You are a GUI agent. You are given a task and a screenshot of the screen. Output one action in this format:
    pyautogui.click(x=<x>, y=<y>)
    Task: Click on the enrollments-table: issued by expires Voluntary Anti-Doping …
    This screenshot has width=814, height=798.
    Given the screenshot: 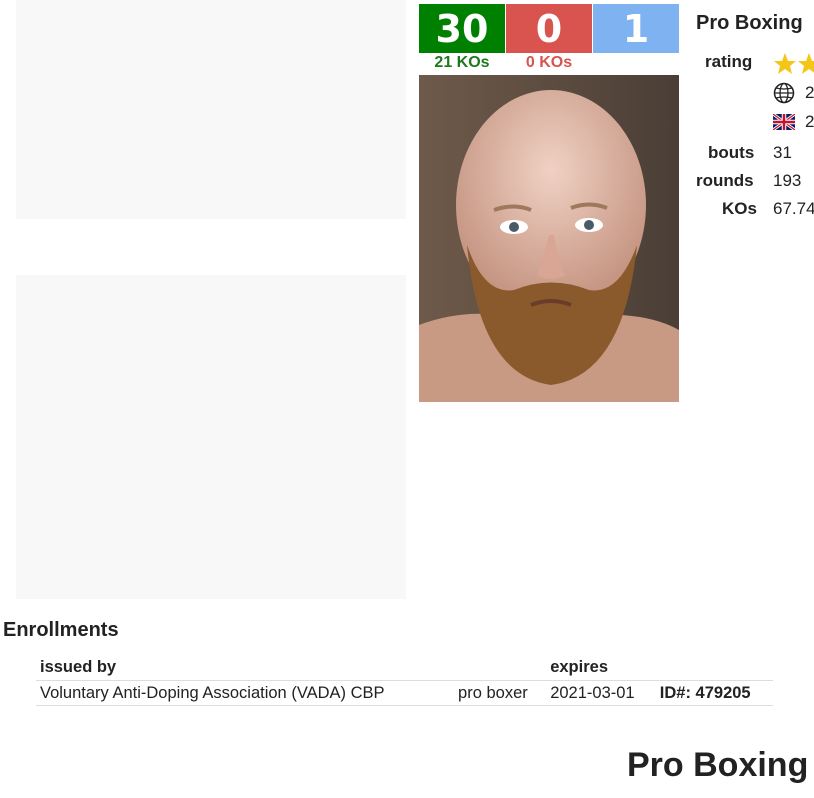 What is the action you would take?
    pyautogui.click(x=404, y=680)
    